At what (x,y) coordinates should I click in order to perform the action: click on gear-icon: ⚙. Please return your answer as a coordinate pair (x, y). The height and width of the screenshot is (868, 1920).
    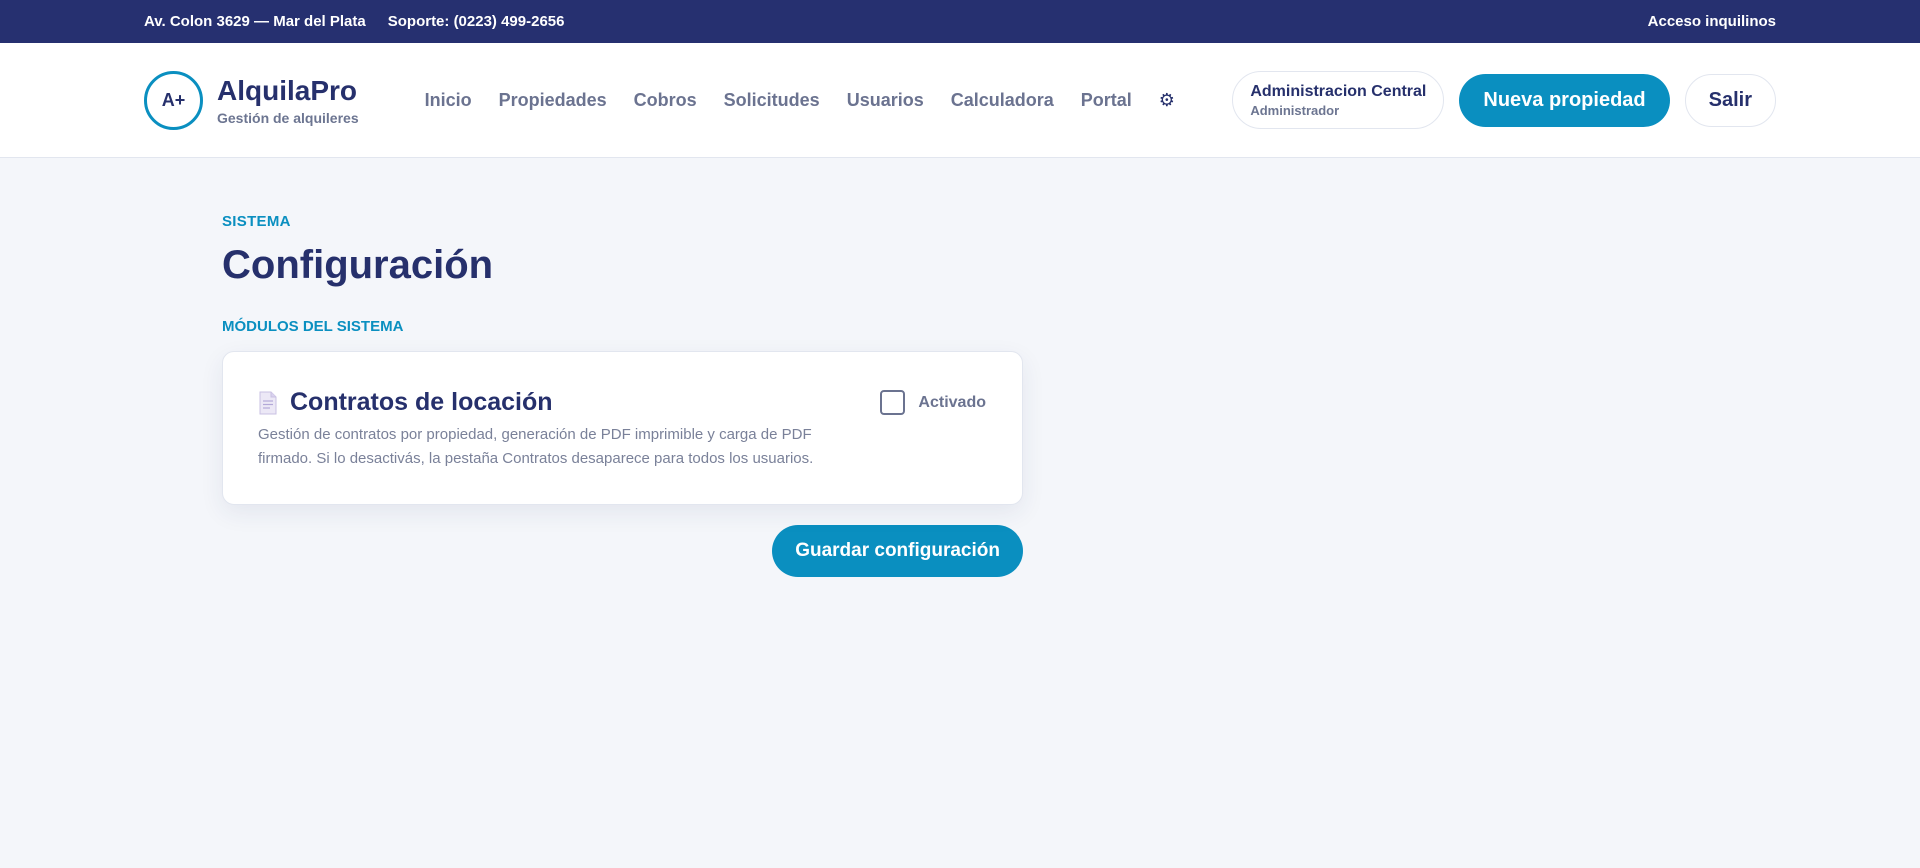
    Looking at the image, I should click on (1167, 100).